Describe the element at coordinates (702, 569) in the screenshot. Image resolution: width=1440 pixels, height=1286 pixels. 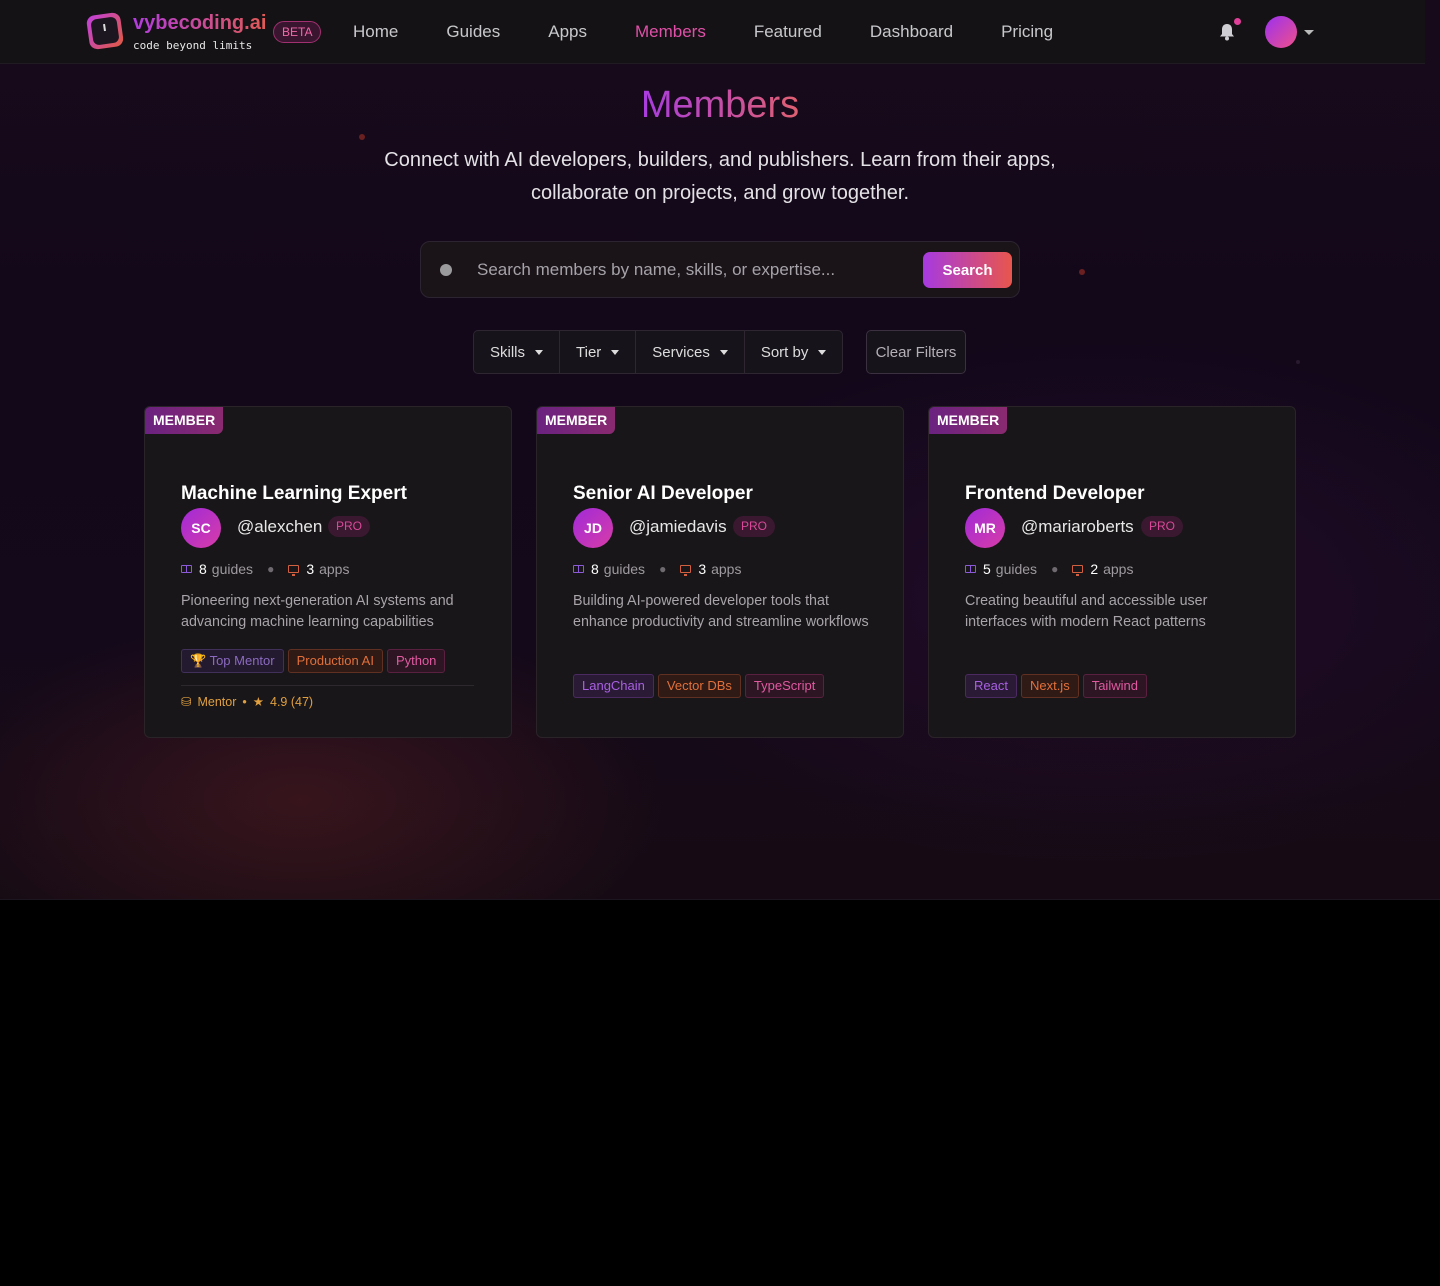
I see `apps-count: 3` at that location.